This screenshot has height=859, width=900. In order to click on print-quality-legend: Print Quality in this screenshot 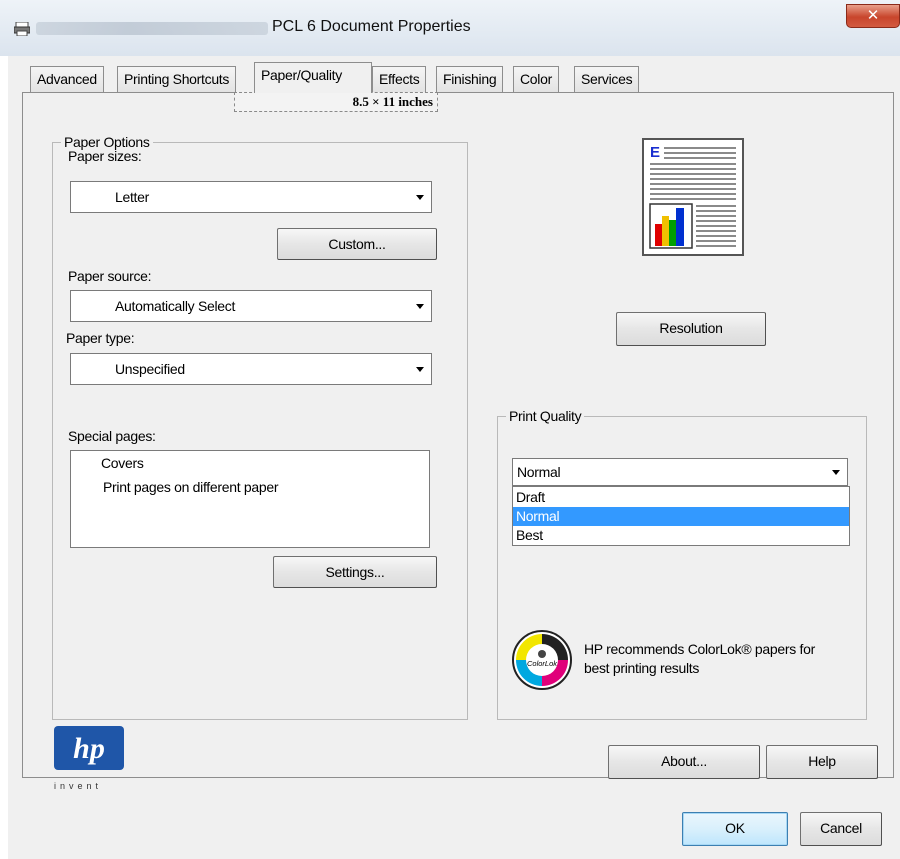, I will do `click(545, 416)`.